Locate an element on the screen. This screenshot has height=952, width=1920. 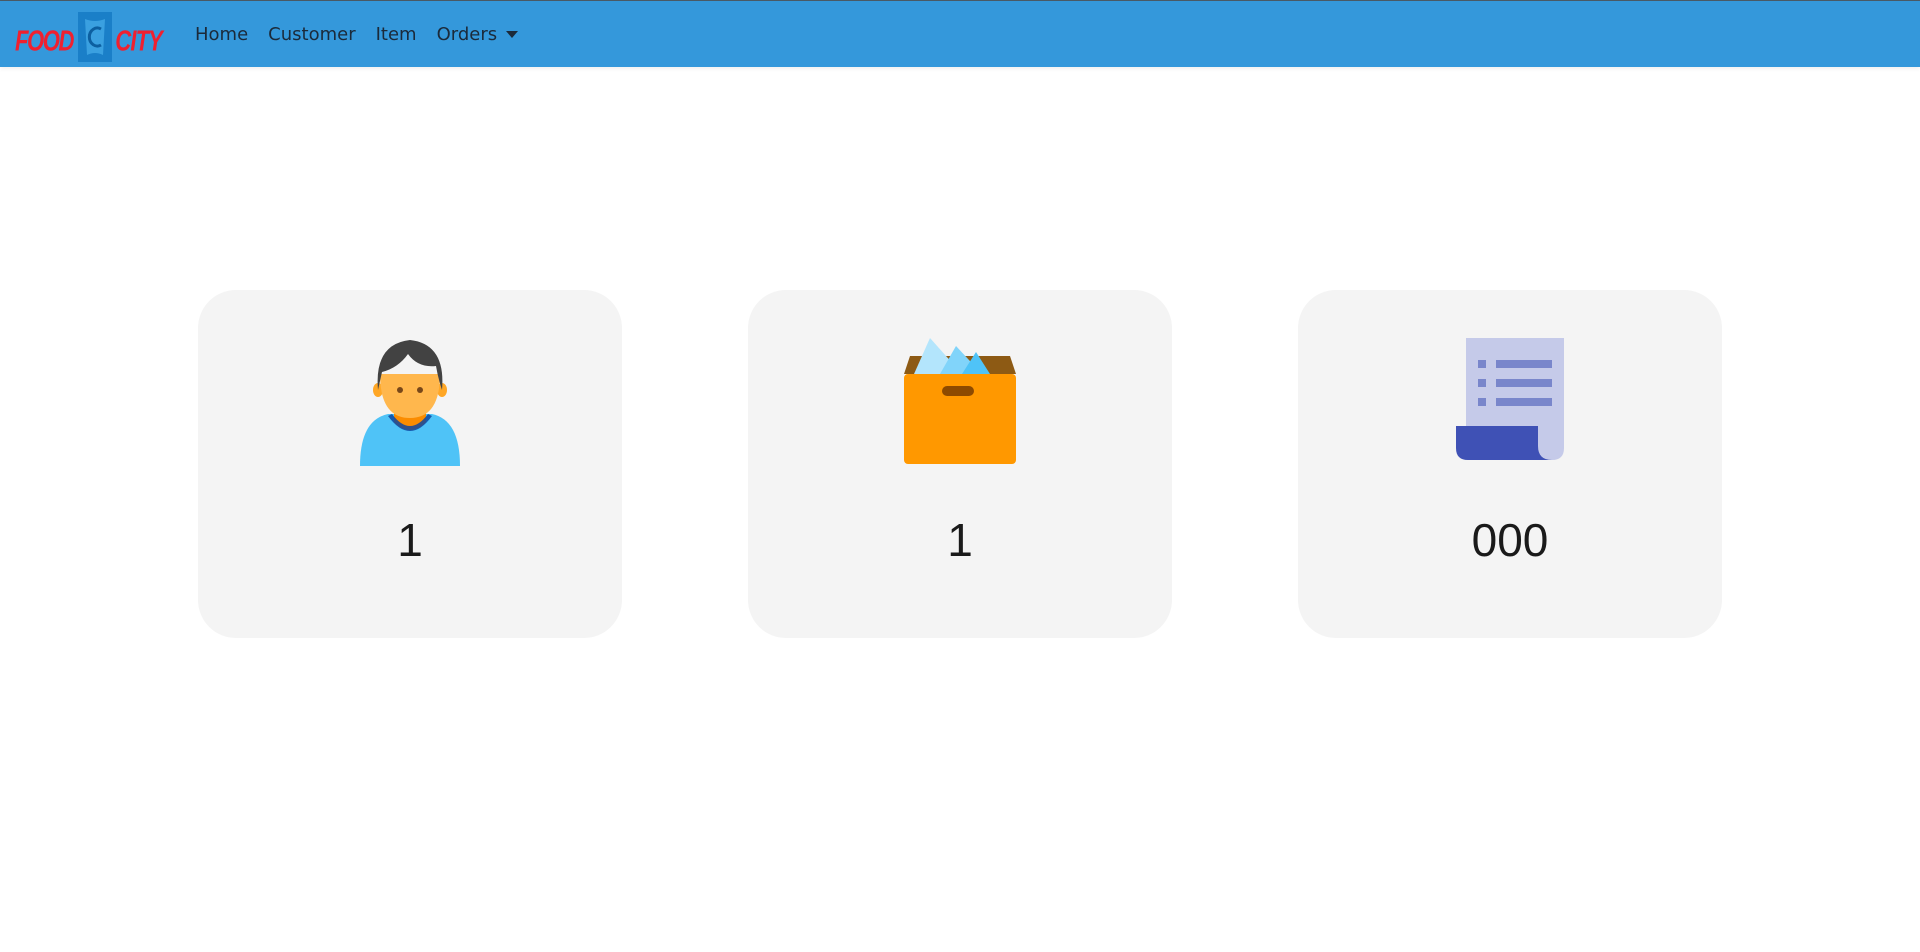
nav-orders-dropdown: Orders is located at coordinates (478, 34).